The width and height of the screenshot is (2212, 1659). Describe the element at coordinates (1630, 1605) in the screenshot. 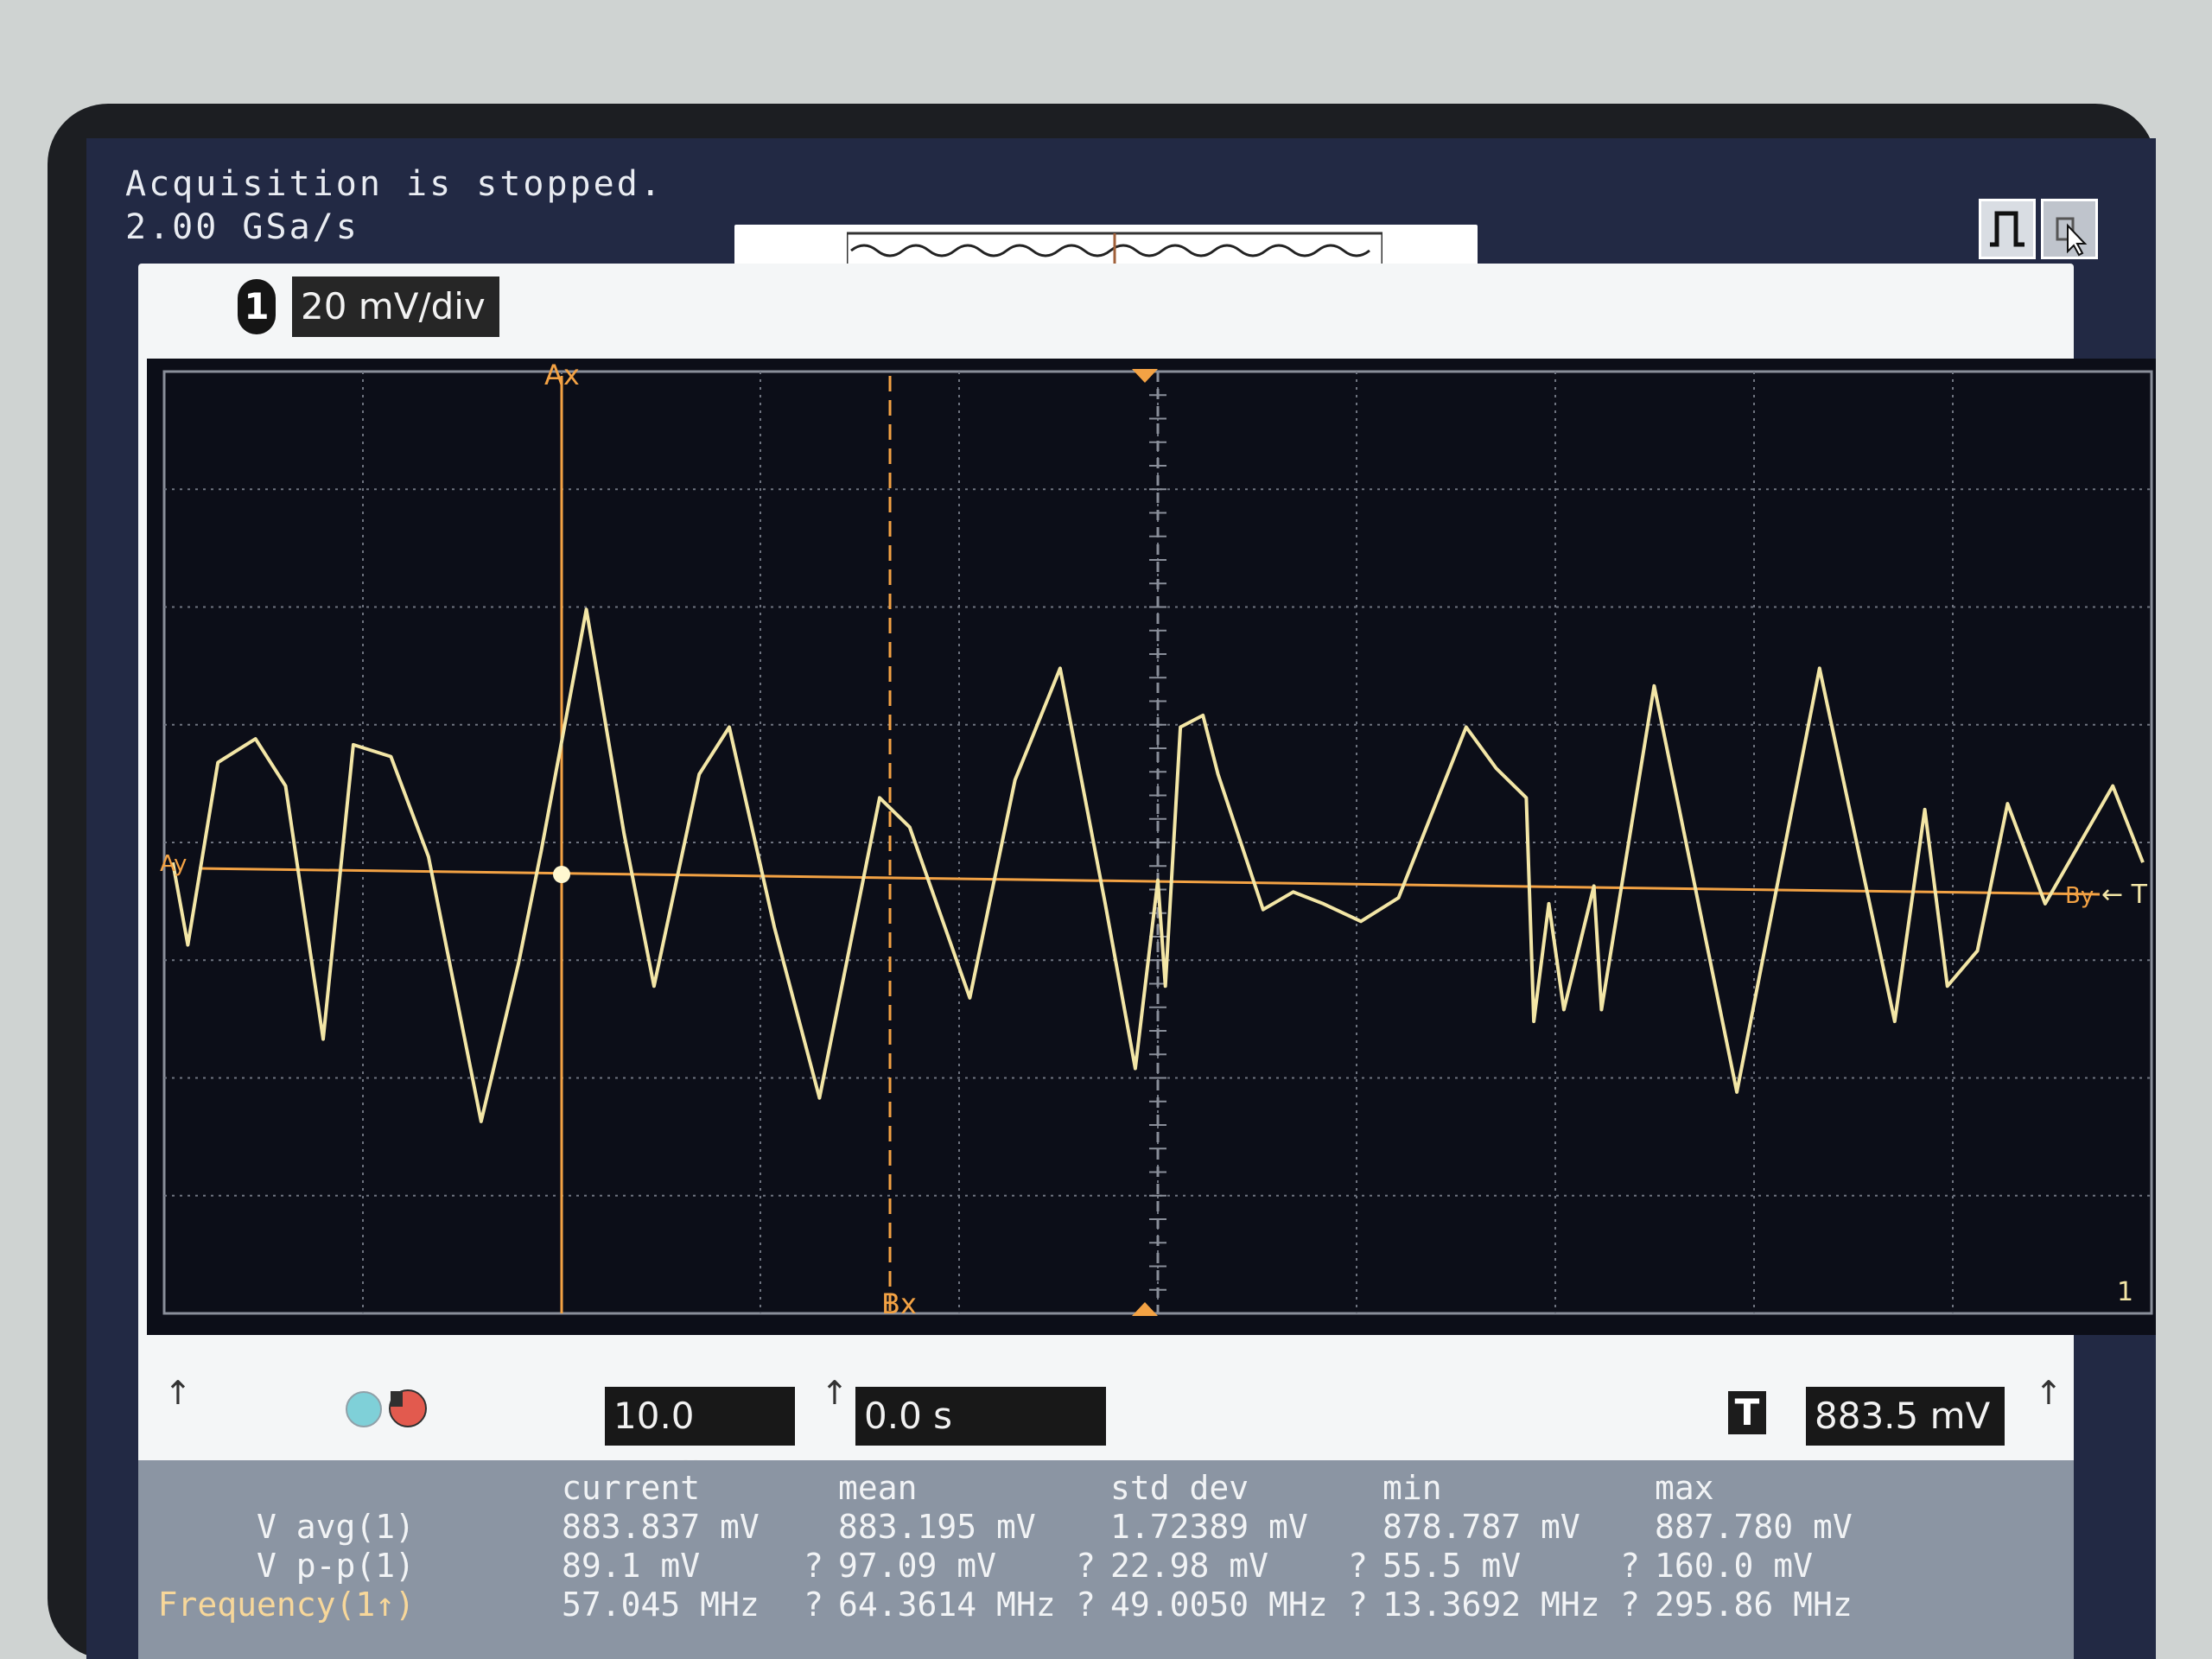

I see `freq-max-flag: ?` at that location.